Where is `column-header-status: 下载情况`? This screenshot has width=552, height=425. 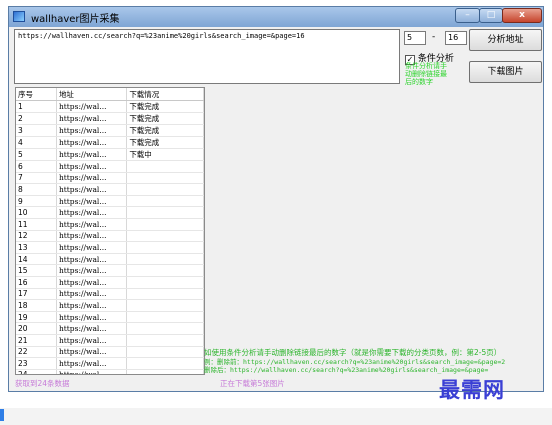
column-header-status: 下载情况 is located at coordinates (165, 94).